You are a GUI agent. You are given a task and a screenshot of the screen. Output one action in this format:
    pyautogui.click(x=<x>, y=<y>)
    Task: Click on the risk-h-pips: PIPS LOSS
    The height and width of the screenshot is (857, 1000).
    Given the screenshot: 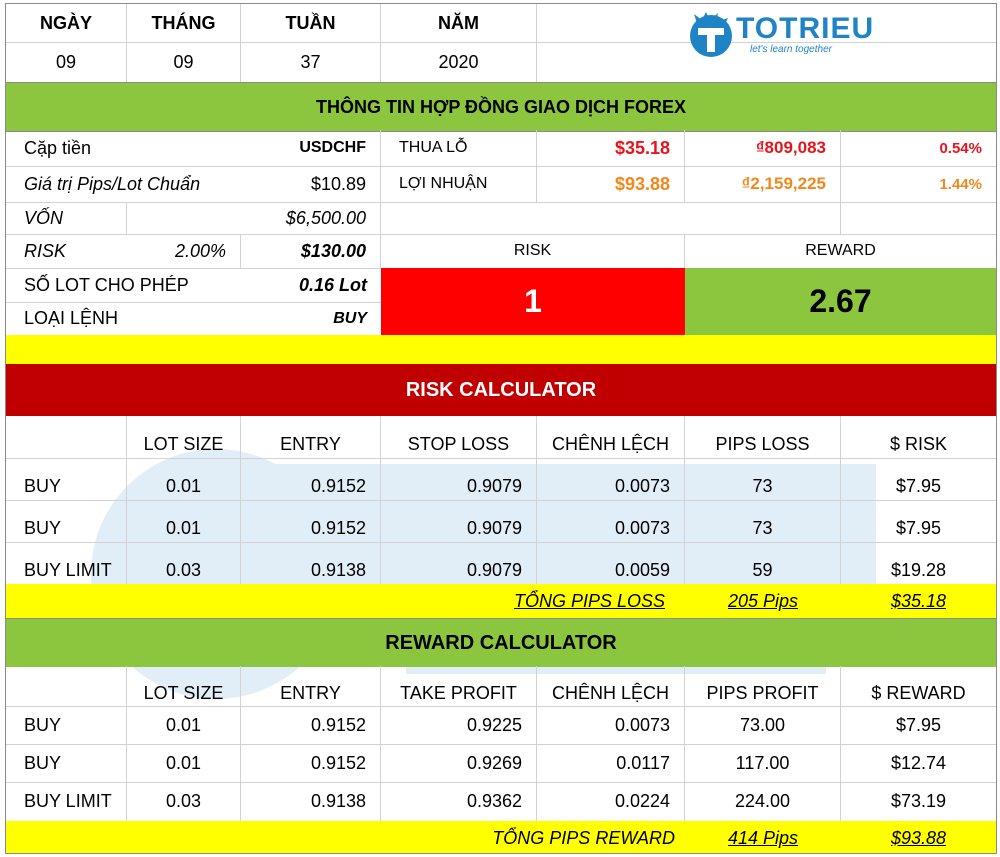 What is the action you would take?
    pyautogui.click(x=763, y=437)
    